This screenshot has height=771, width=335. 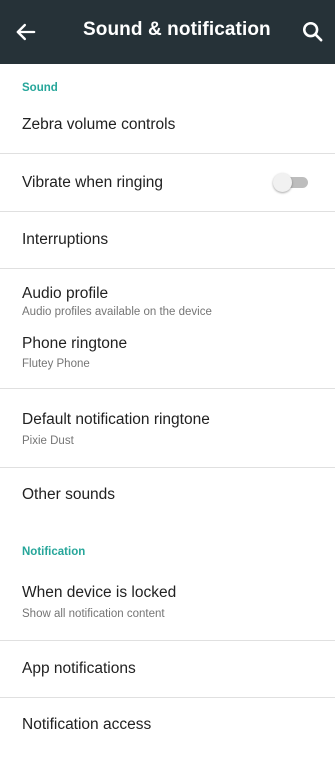 I want to click on section-header-notification: Notification, so click(x=54, y=552).